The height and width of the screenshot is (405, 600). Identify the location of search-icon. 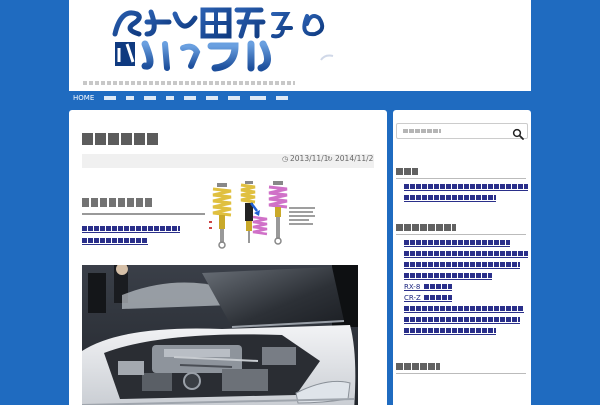
(518, 132).